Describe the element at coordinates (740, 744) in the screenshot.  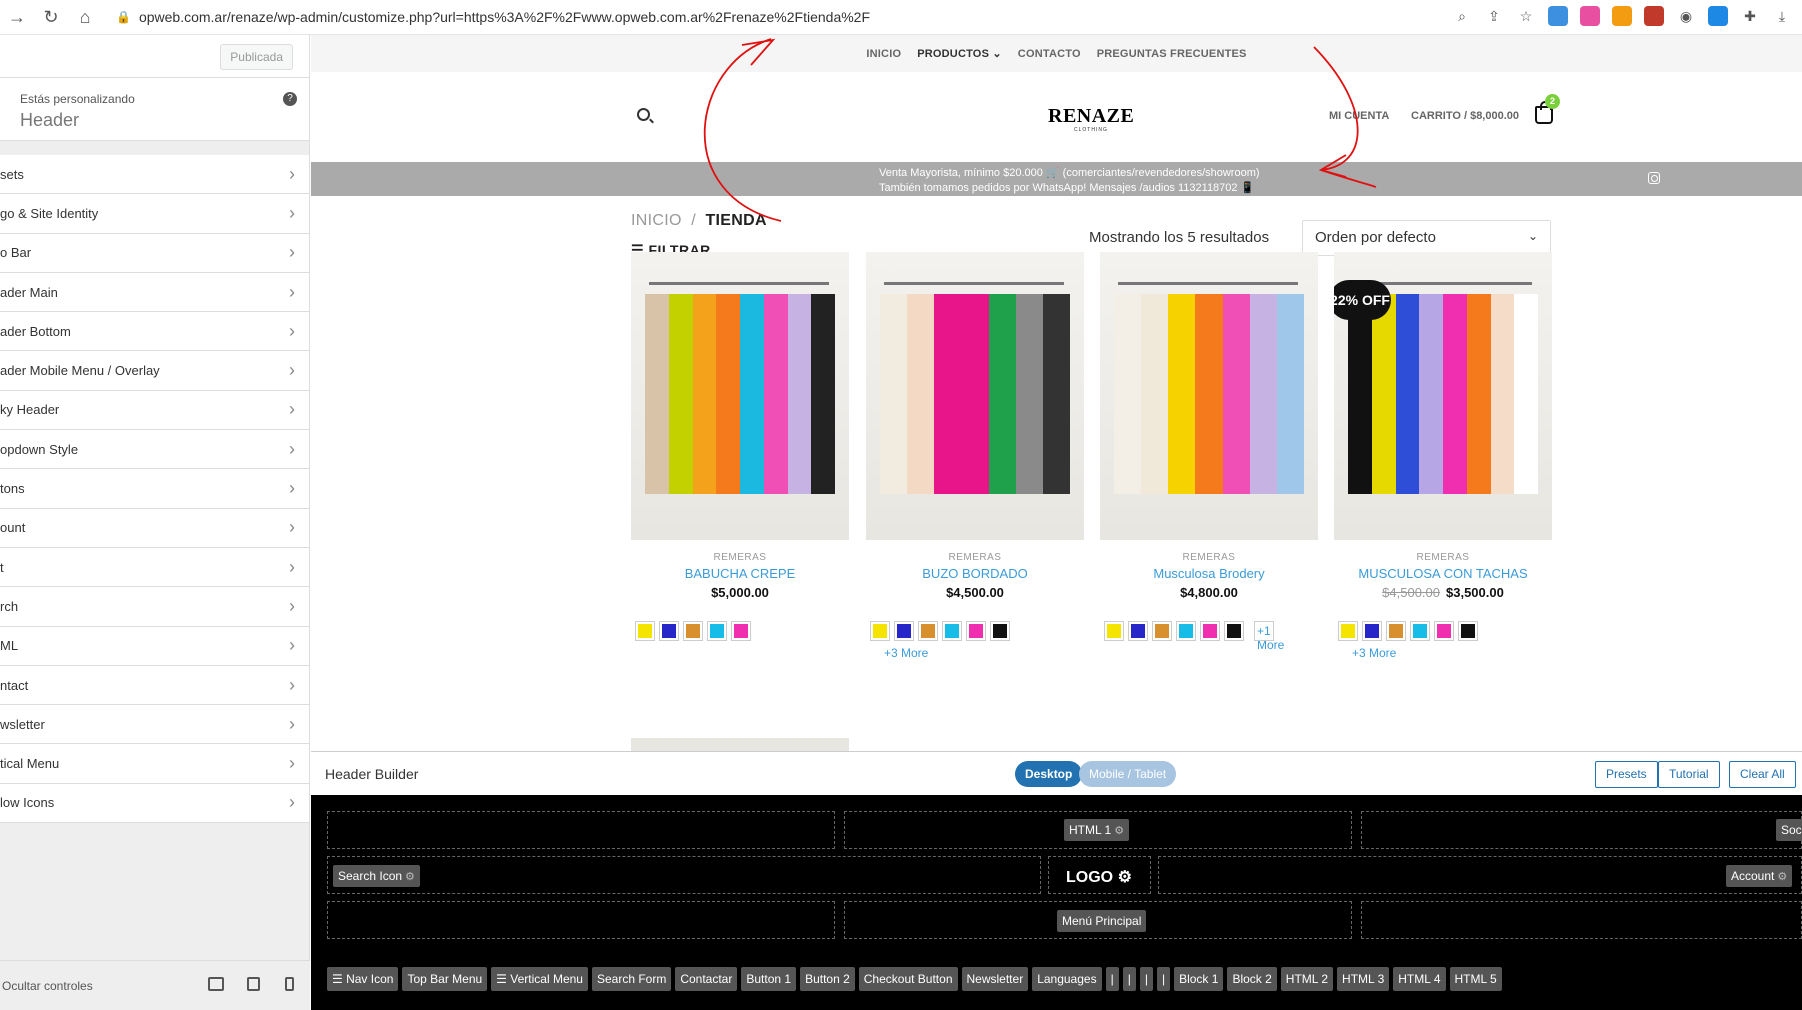
I see `next-product-image` at that location.